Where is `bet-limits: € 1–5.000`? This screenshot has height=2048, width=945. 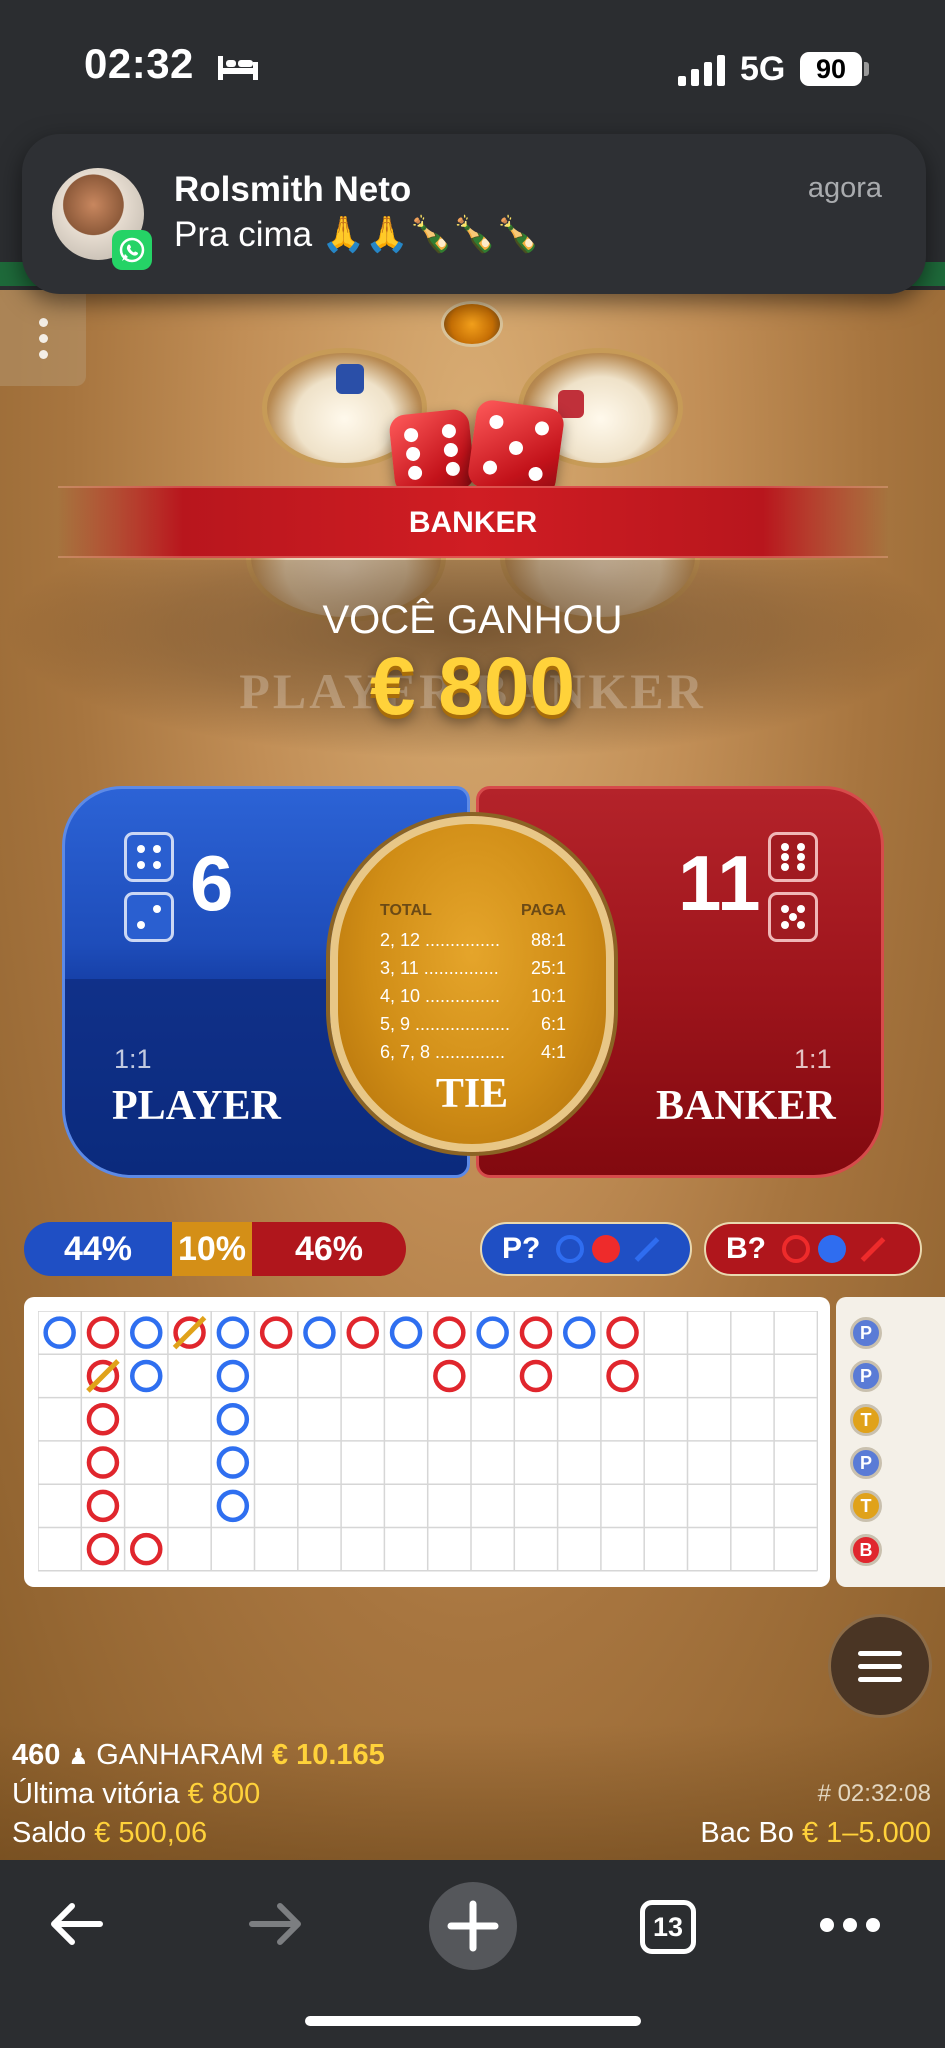
bet-limits: € 1–5.000 is located at coordinates (866, 1833).